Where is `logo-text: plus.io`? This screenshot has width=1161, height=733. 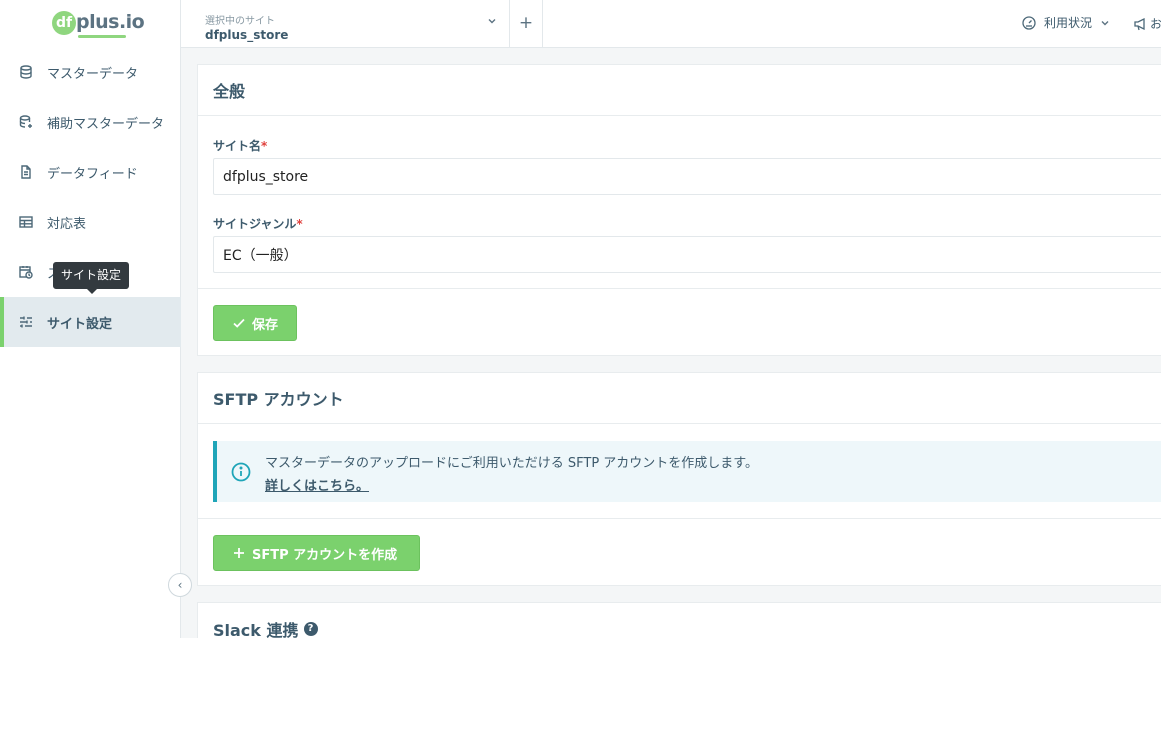
logo-text: plus.io is located at coordinates (110, 22).